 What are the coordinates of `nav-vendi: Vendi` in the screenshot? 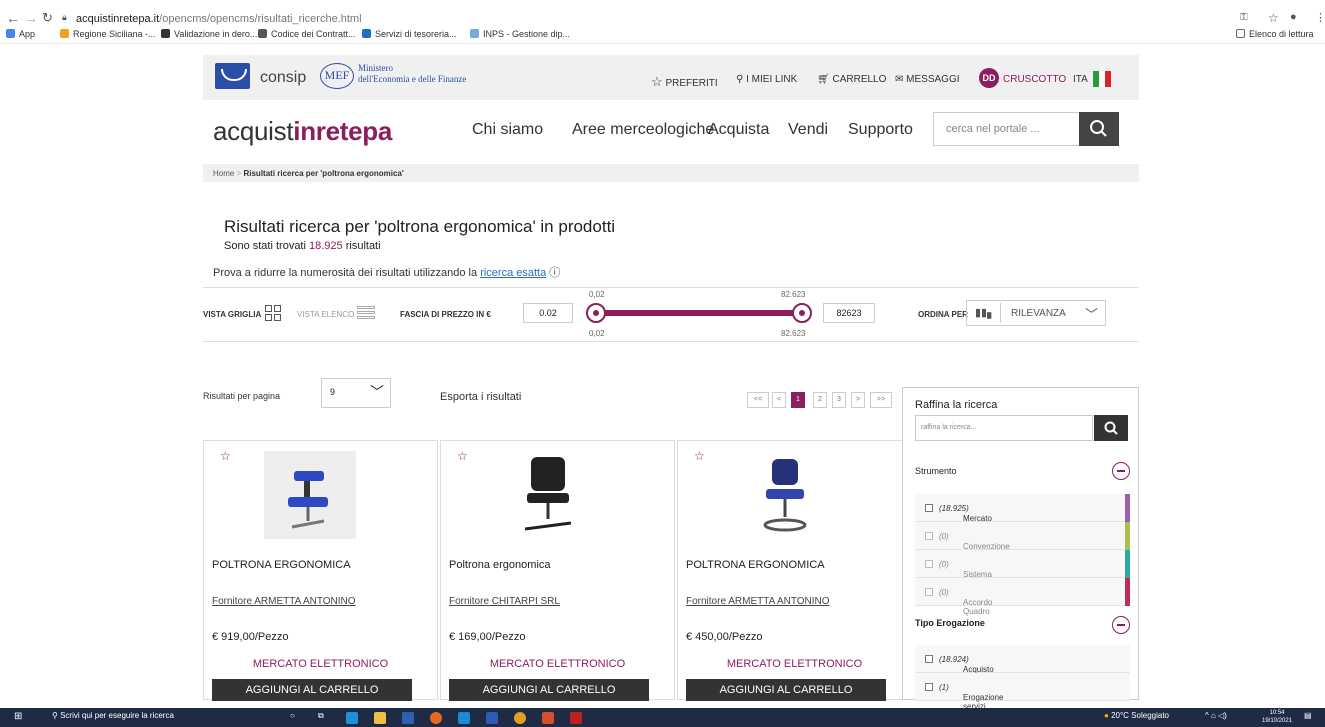 It's located at (808, 130).